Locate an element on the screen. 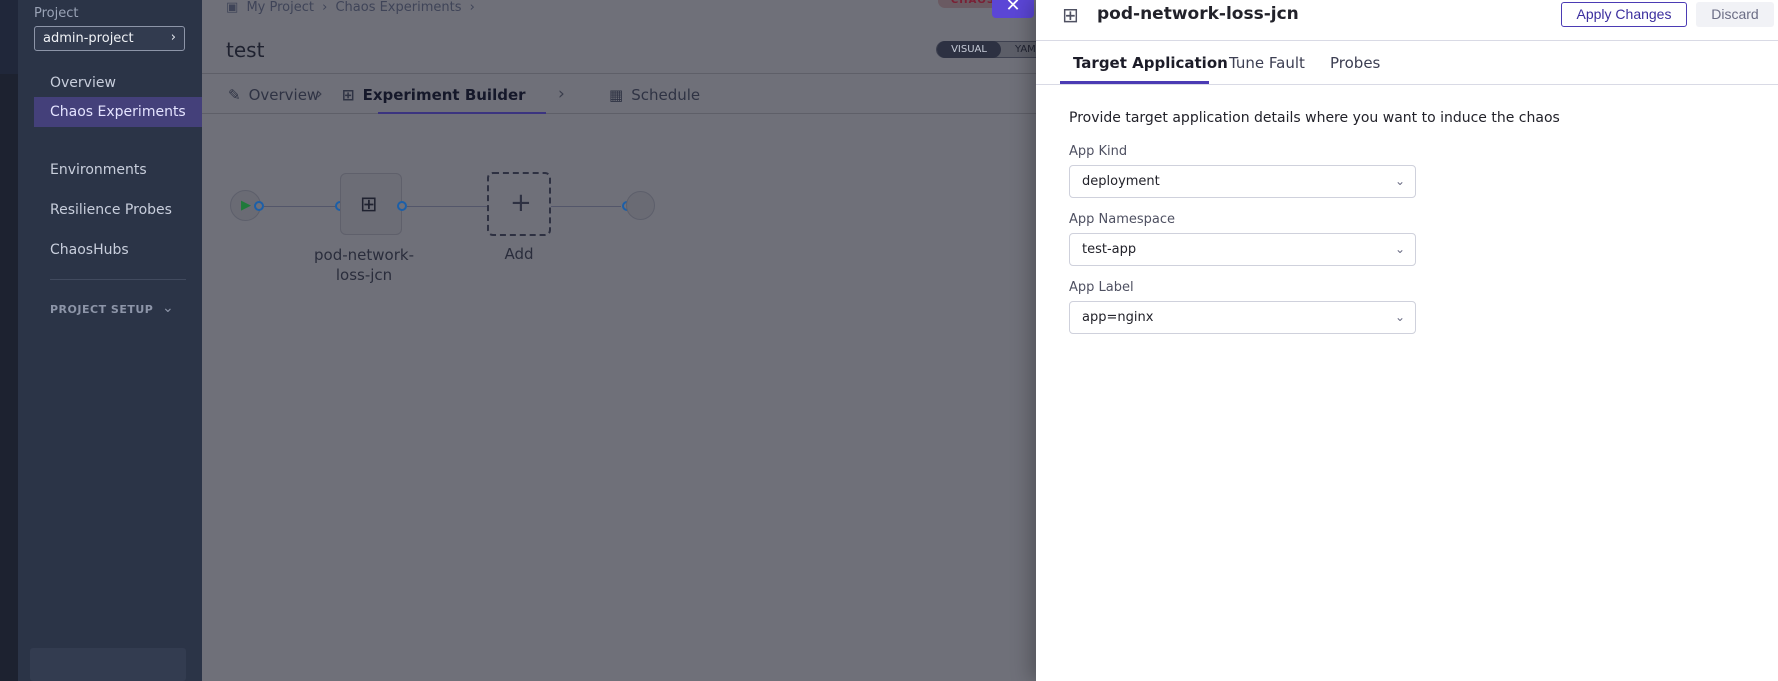  discard-button: Discard is located at coordinates (1735, 14).